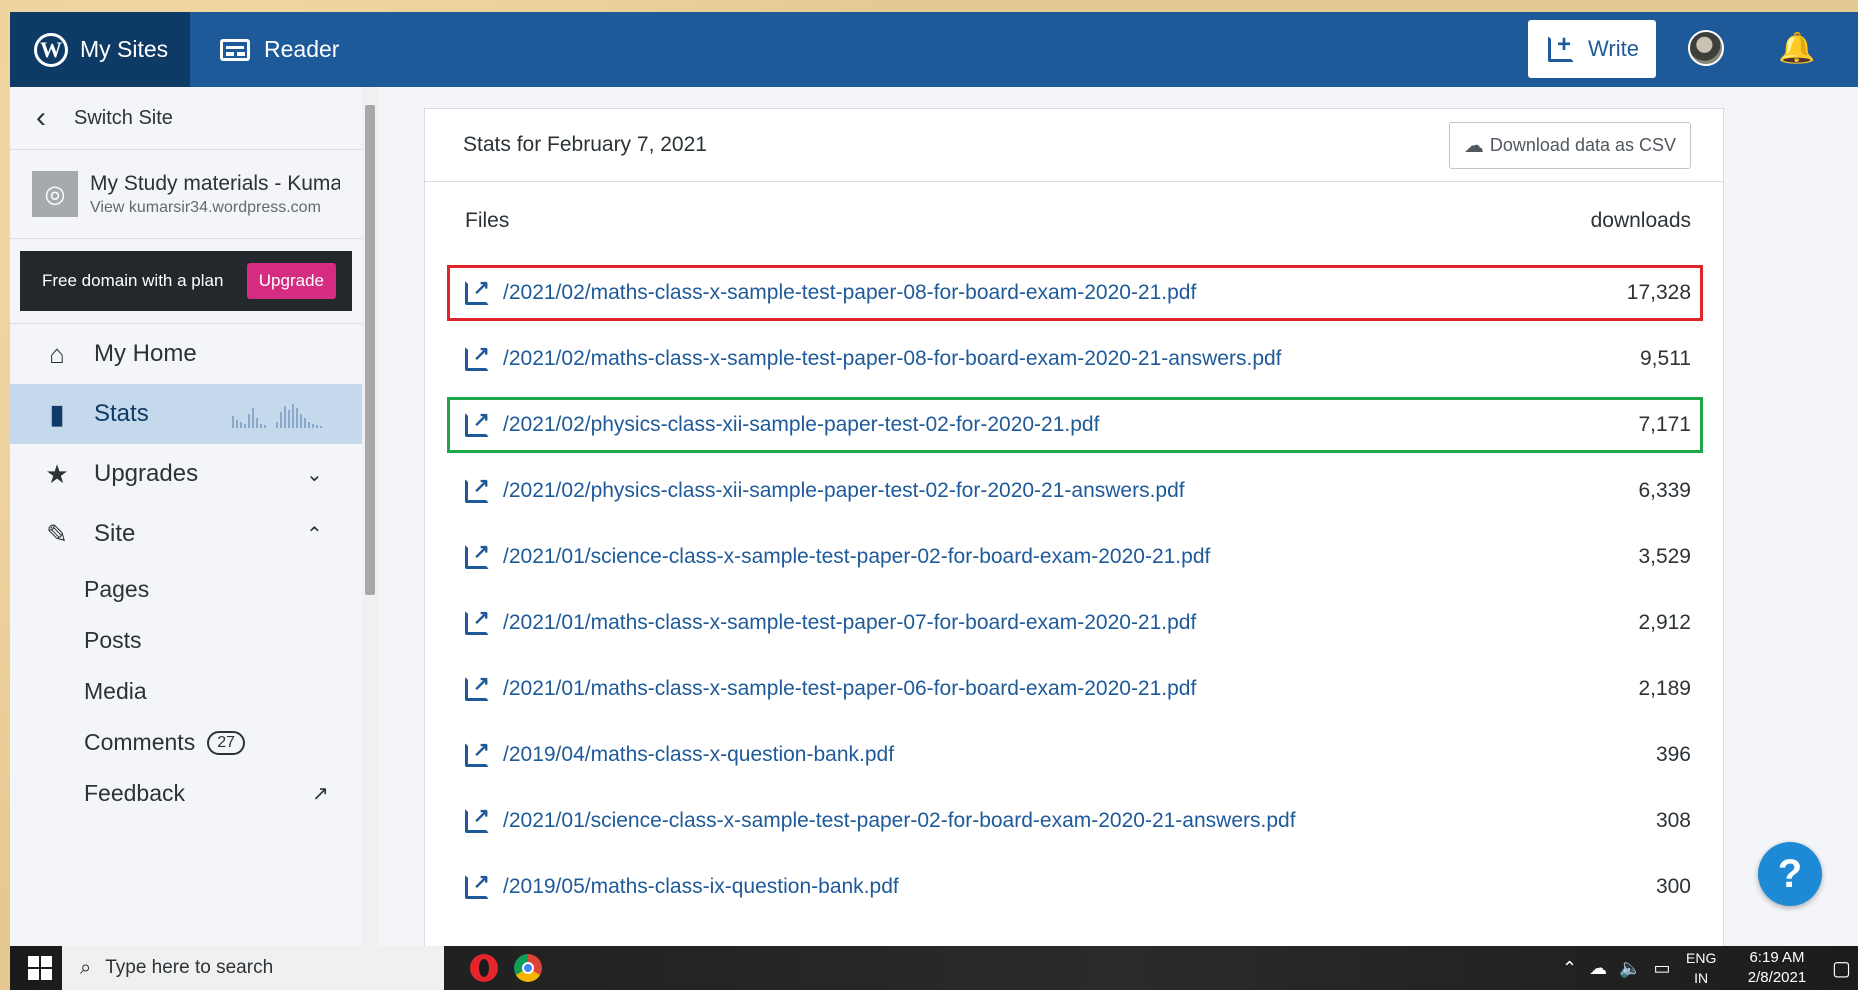 The image size is (1858, 990). Describe the element at coordinates (133, 280) in the screenshot. I see `promo-text: Free domain with a plan` at that location.